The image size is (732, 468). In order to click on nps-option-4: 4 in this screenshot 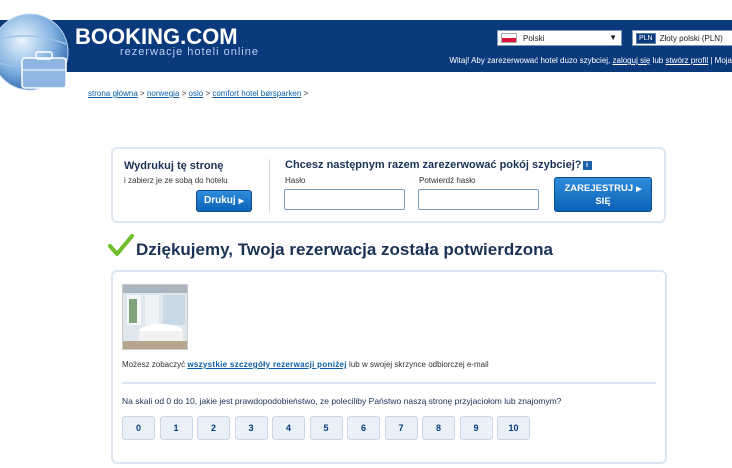, I will do `click(288, 428)`.